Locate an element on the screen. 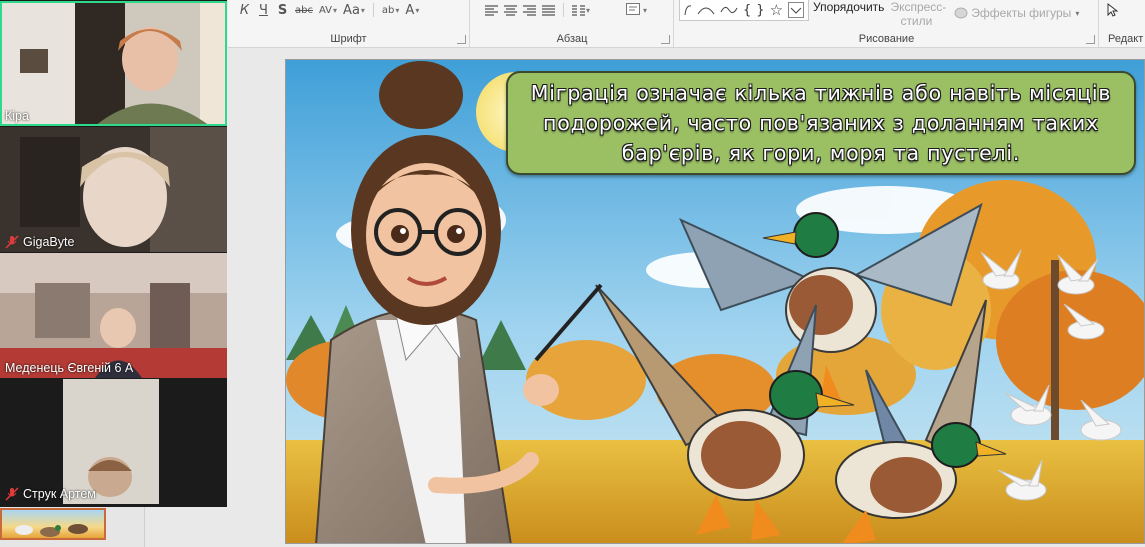 Image resolution: width=1145 pixels, height=547 pixels. participant-name-label: GigaByte is located at coordinates (49, 242).